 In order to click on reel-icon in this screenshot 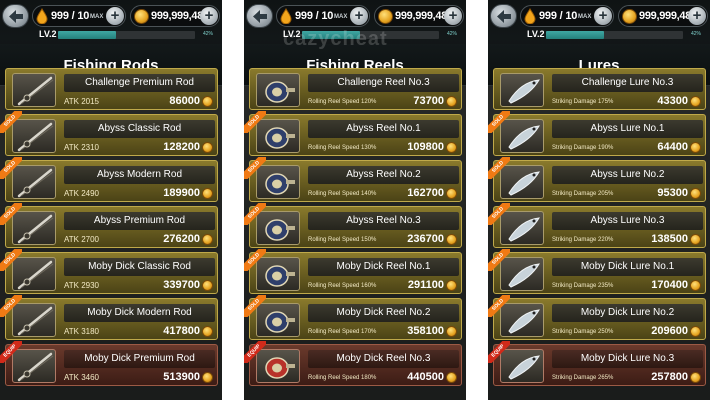, I will do `click(280, 92)`.